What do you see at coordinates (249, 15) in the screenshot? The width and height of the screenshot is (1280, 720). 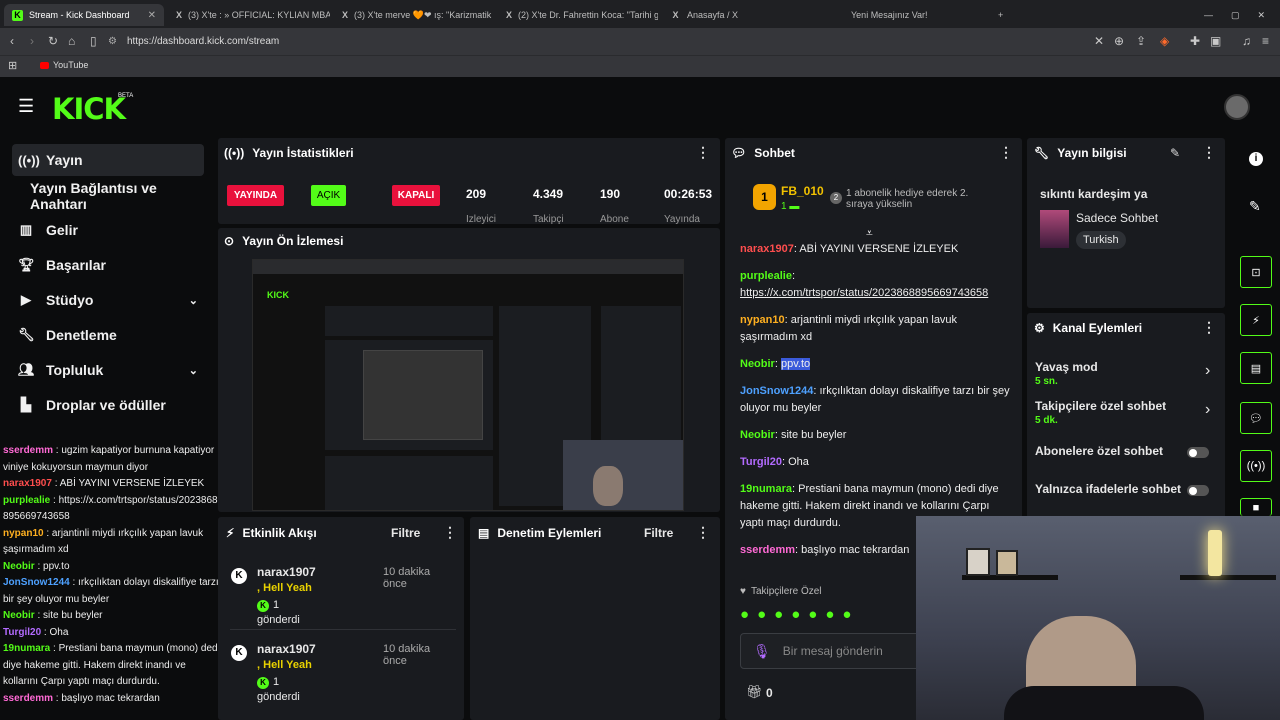 I see `tab-x-1: X (3) X'te : » OFFICIAL: KYLIAN MBA` at bounding box center [249, 15].